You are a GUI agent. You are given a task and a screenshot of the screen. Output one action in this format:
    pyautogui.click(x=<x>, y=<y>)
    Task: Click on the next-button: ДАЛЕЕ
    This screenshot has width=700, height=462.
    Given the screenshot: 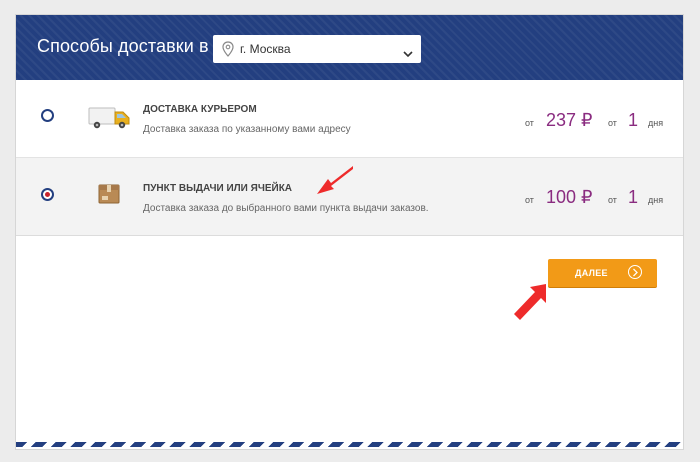 What is the action you would take?
    pyautogui.click(x=602, y=273)
    